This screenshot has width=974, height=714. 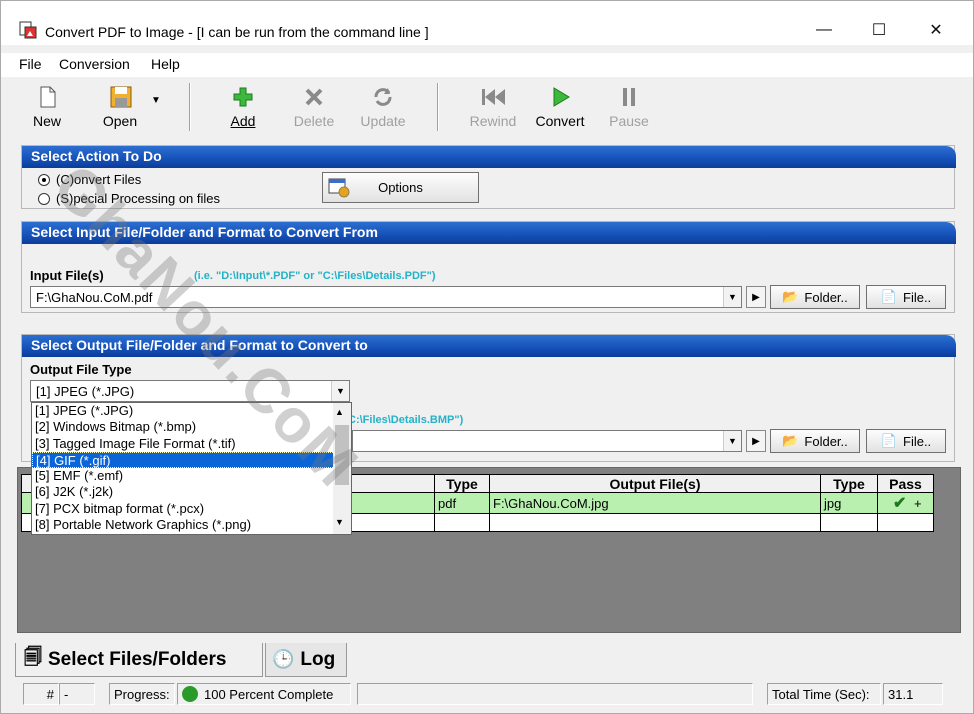 I want to click on tab-select-files-label: Select Files/Folders, so click(x=137, y=659).